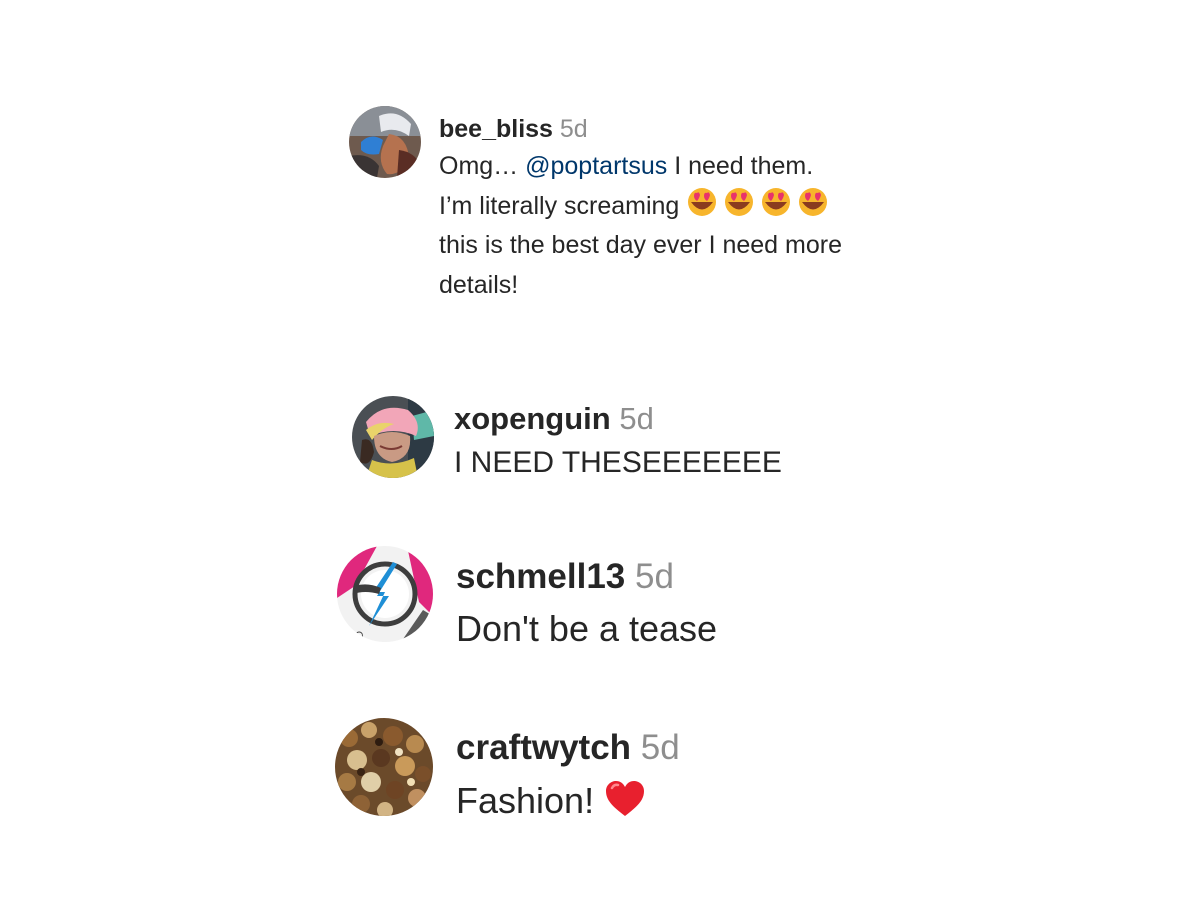  What do you see at coordinates (618, 462) in the screenshot?
I see `comment-text: I NEED THESEEEEEEE` at bounding box center [618, 462].